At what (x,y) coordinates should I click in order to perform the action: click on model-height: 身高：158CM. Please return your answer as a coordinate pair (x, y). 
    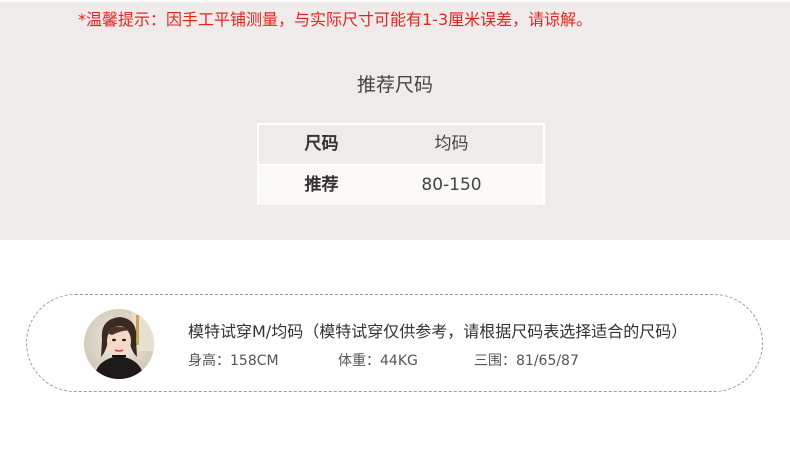
    Looking at the image, I should click on (233, 361).